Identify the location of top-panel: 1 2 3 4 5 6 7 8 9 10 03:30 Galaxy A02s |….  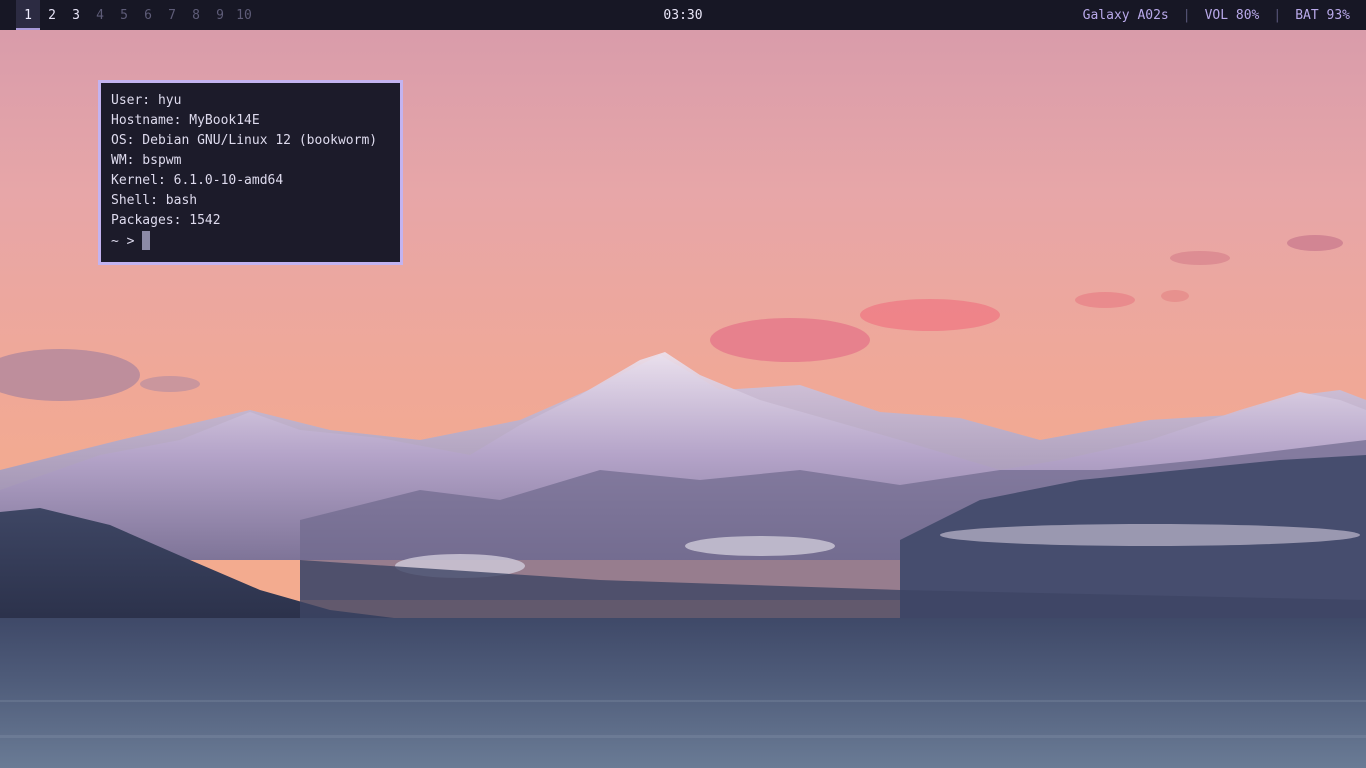
(683, 15).